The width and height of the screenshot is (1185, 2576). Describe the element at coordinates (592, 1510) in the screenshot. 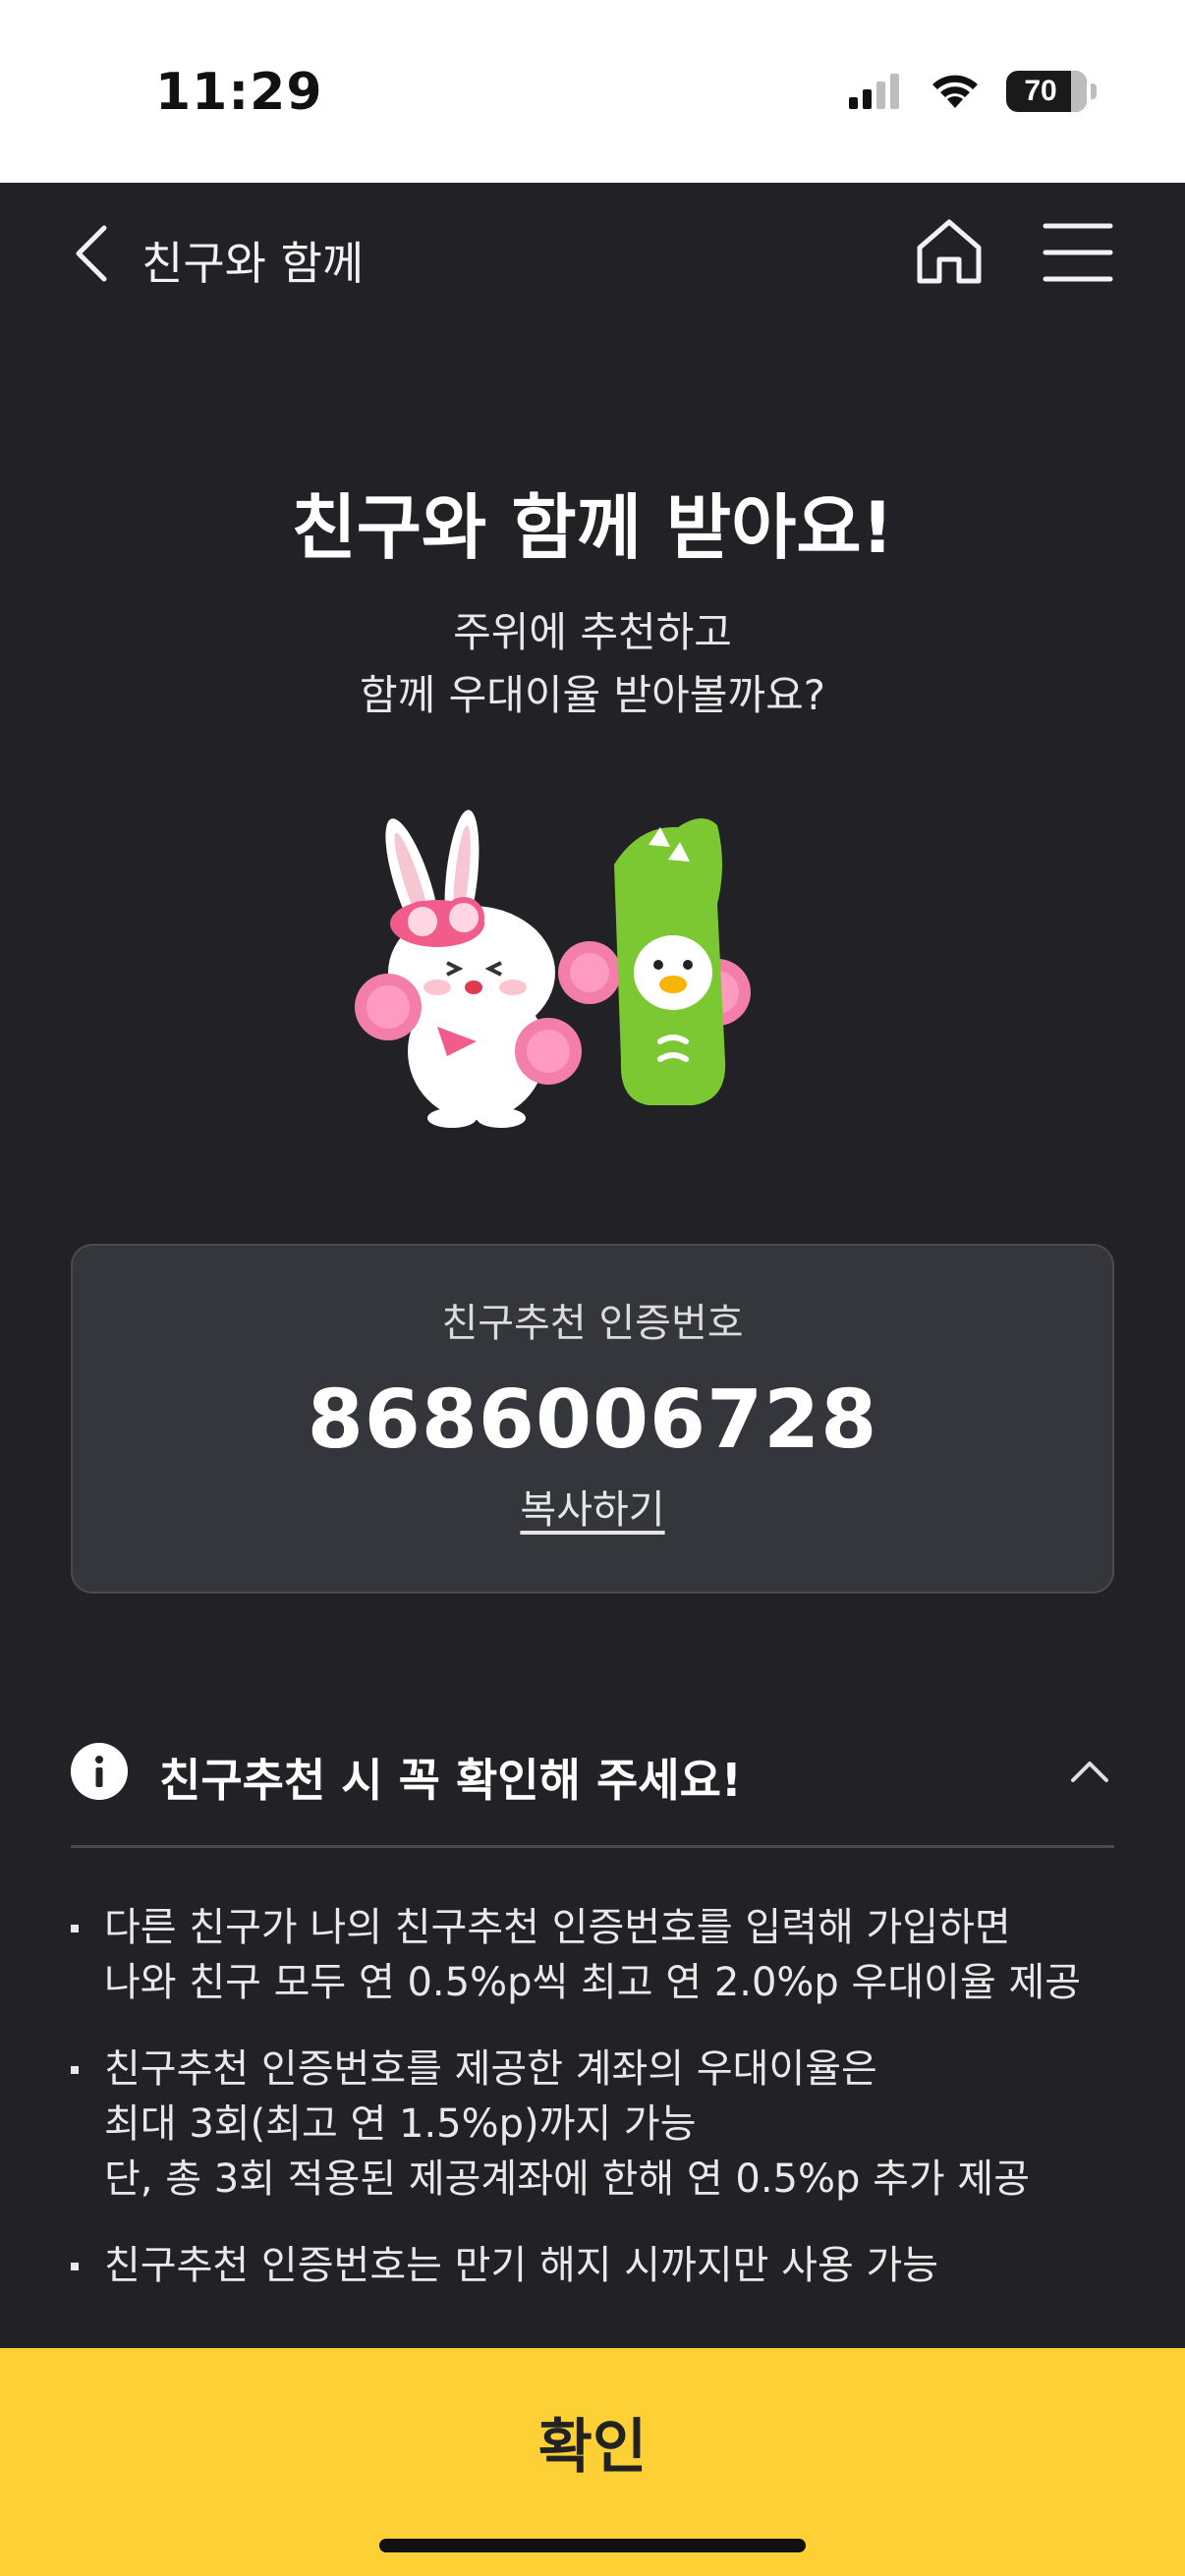

I see `copy-link: 복사하기` at that location.